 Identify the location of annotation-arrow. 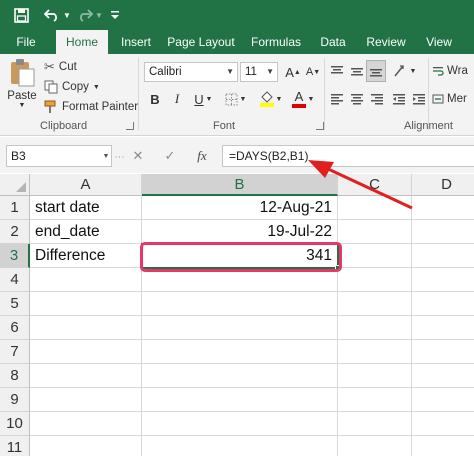
(360, 185).